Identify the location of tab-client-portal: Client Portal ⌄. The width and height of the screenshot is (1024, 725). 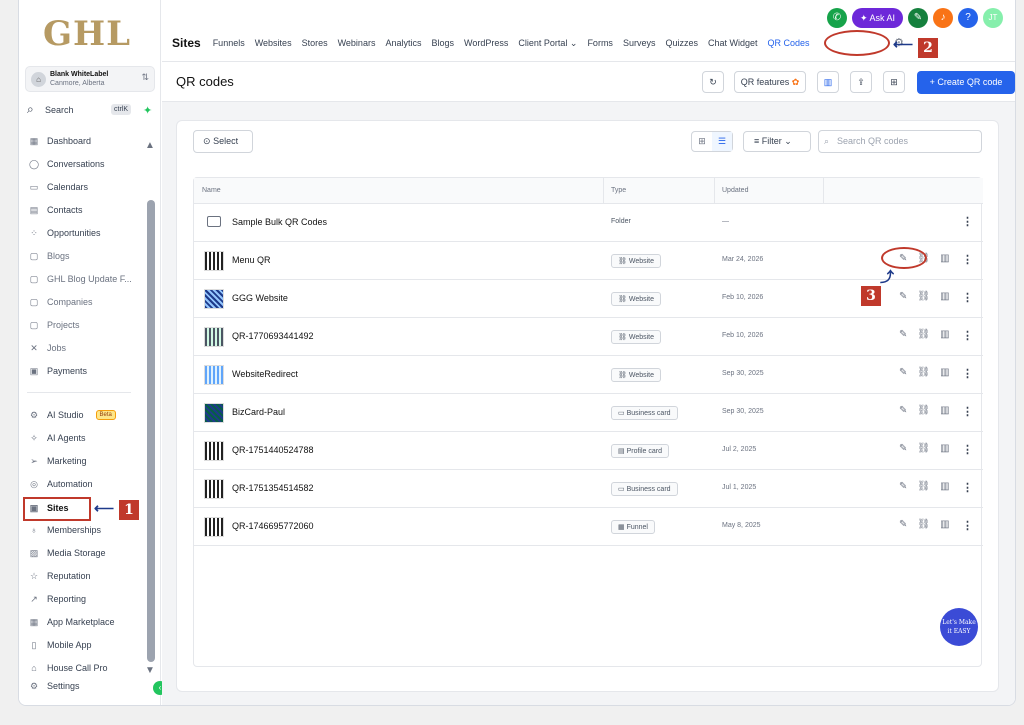
(547, 43).